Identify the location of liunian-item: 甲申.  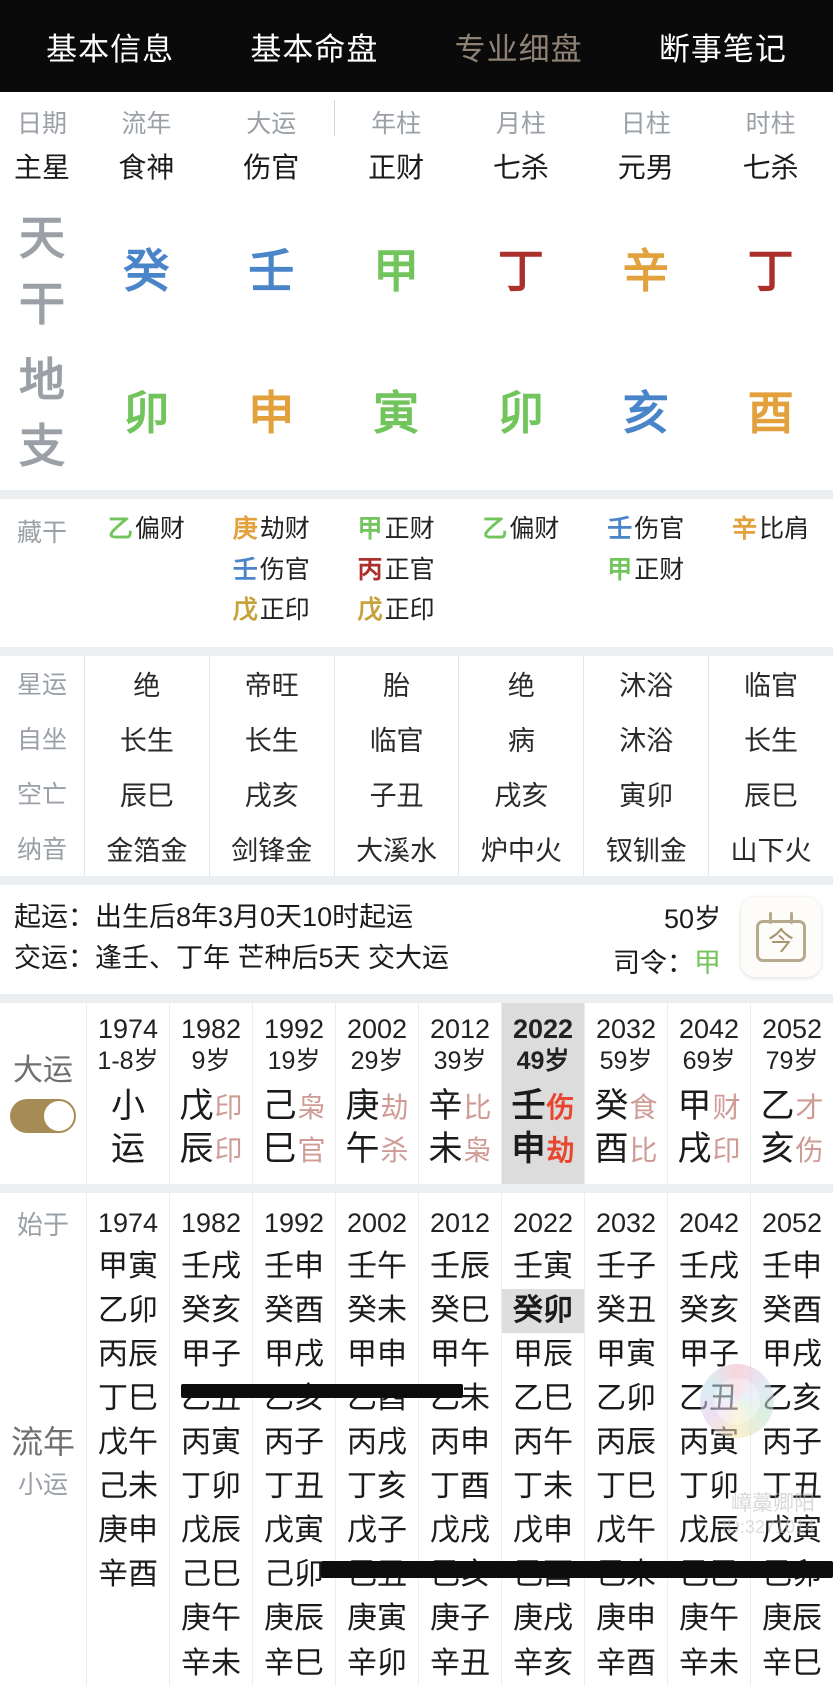
(377, 1355).